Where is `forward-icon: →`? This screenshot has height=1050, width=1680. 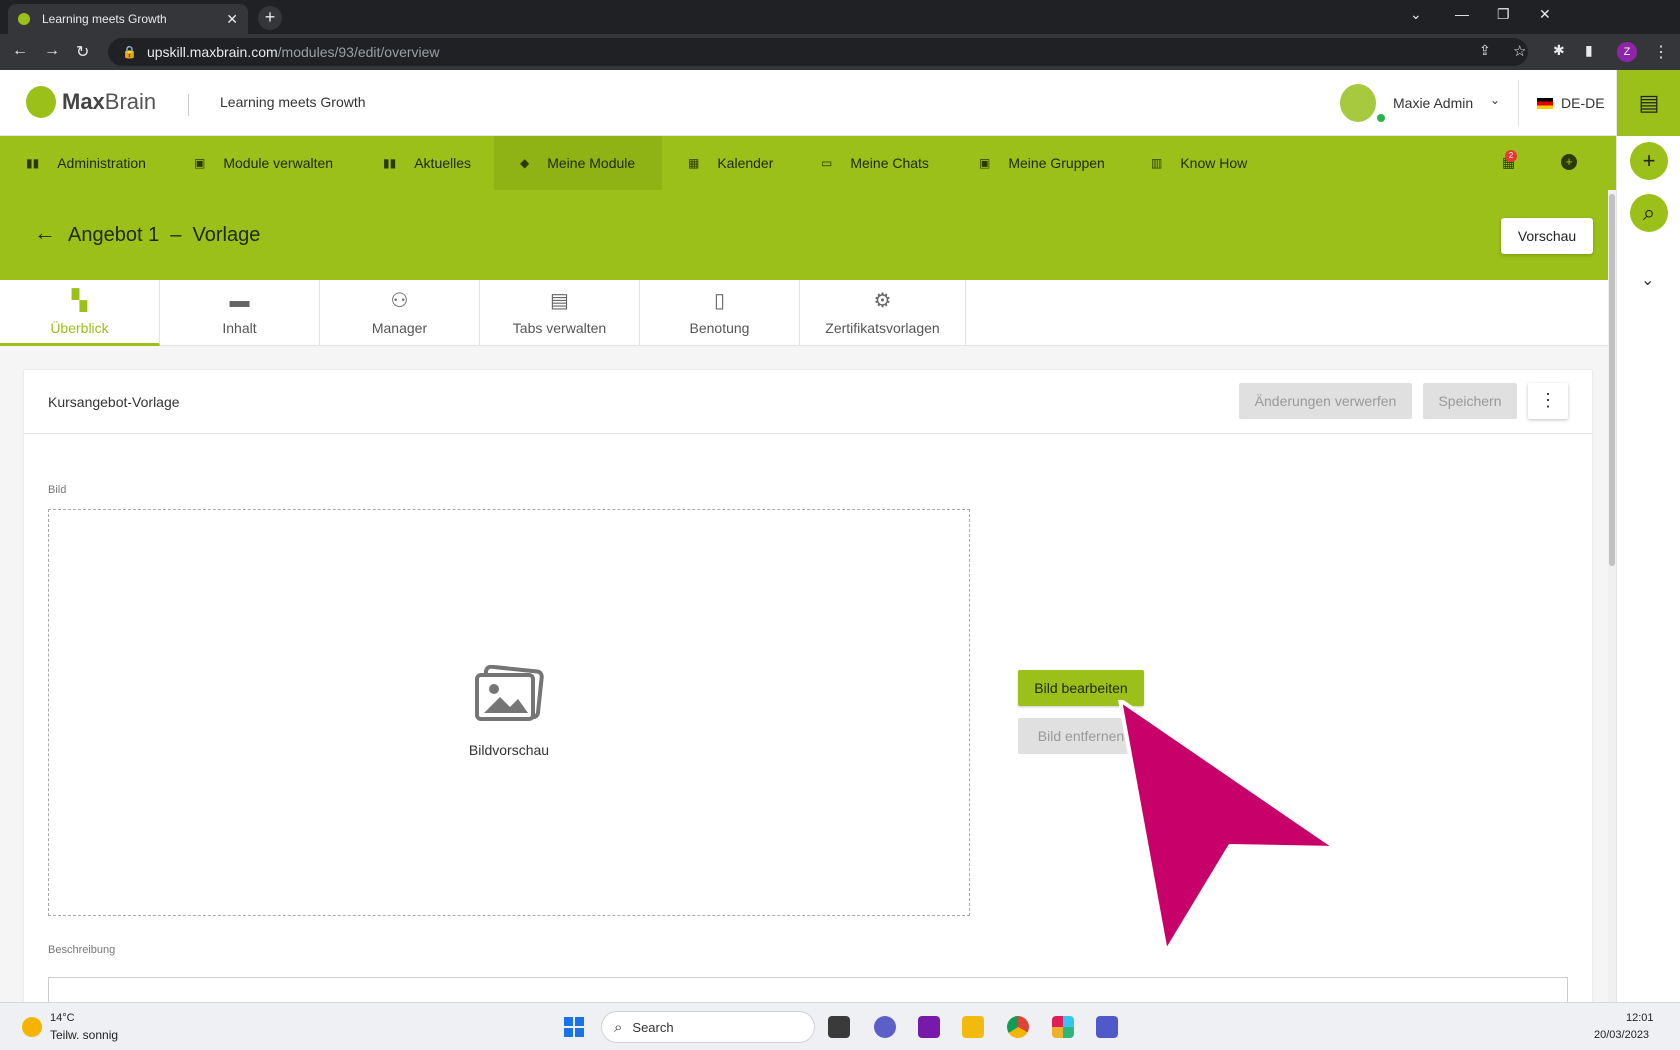
forward-icon: → is located at coordinates (52, 51).